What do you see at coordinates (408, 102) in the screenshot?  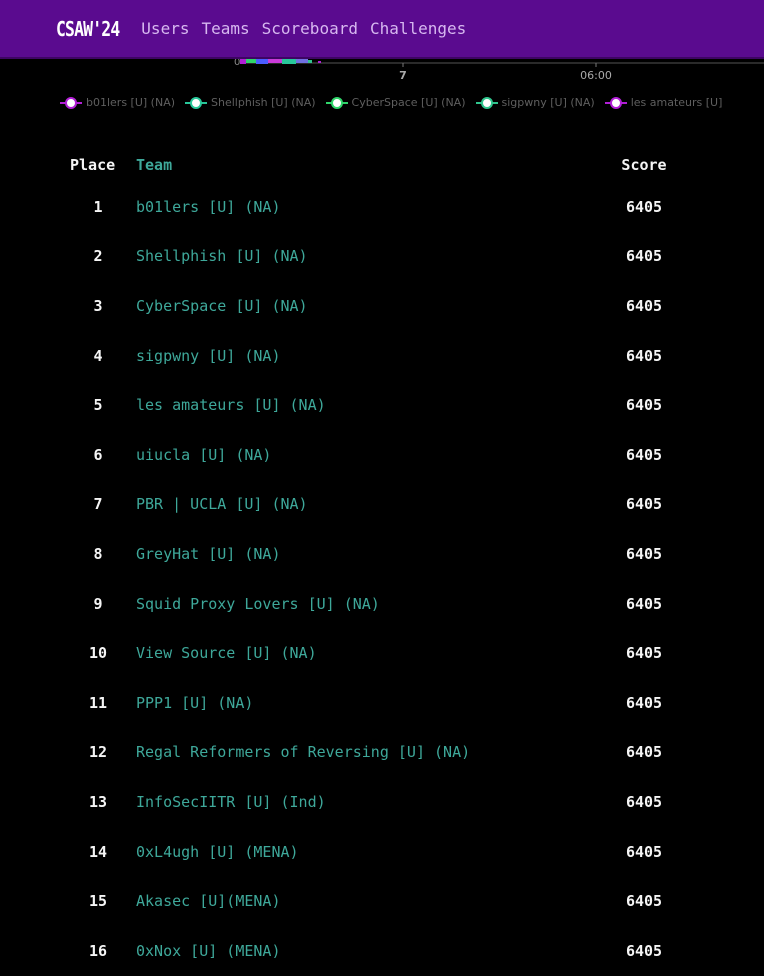 I see `legend-label: CyberSpace [U] (NA)` at bounding box center [408, 102].